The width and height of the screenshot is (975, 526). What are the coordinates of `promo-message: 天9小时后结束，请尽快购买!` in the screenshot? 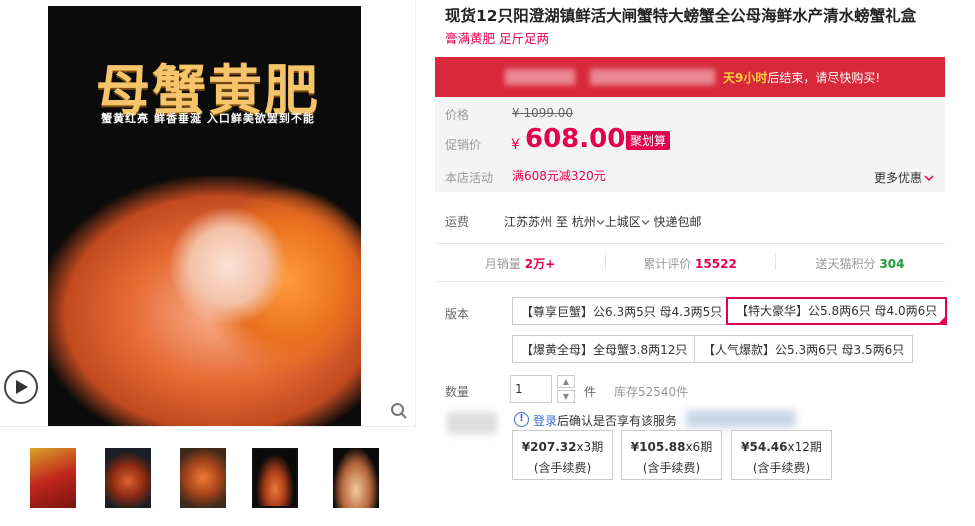 It's located at (801, 77).